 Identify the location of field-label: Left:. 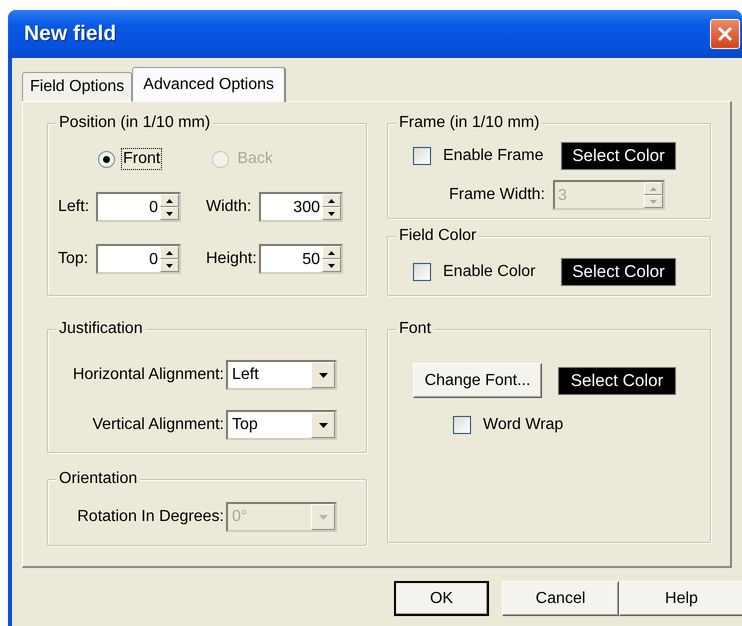
(74, 207).